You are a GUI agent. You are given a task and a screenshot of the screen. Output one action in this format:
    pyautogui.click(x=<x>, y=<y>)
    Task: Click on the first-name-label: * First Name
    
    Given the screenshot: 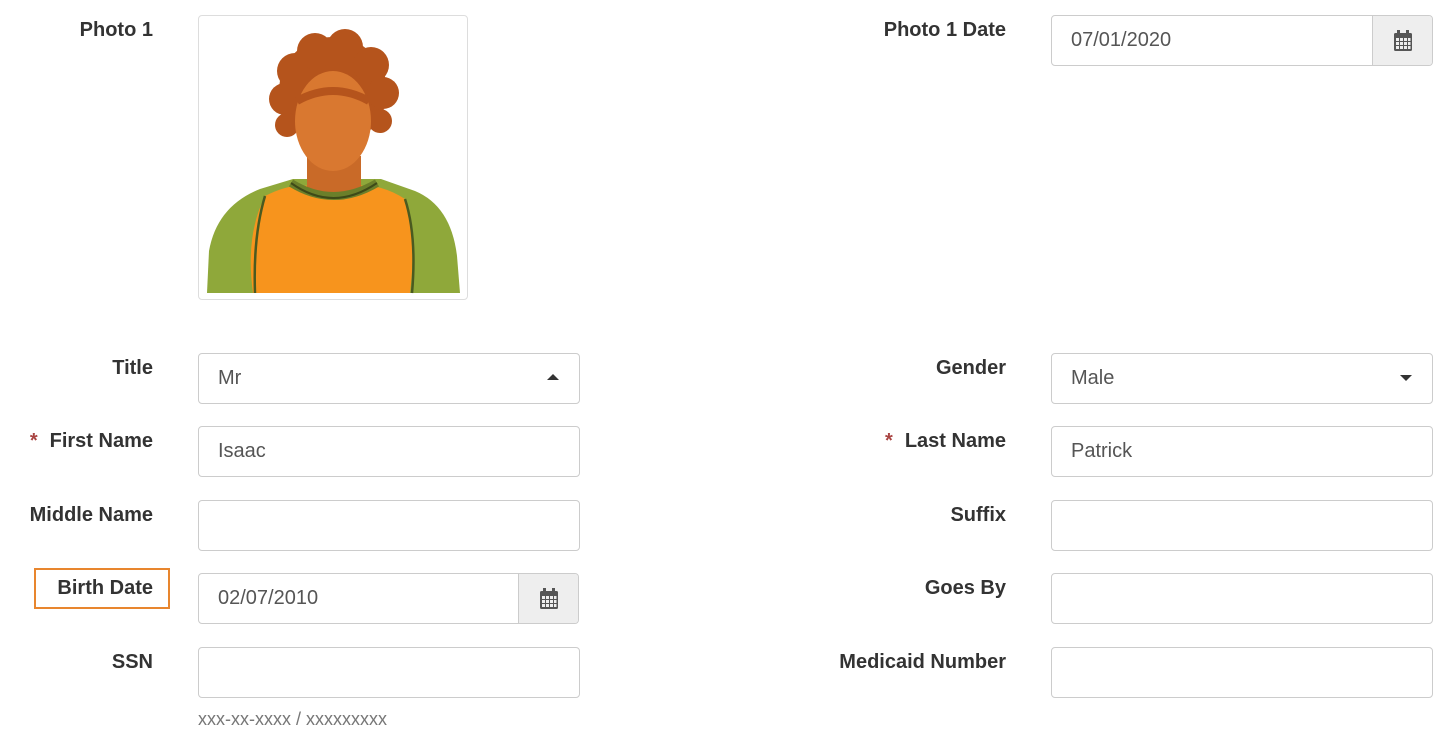 What is the action you would take?
    pyautogui.click(x=91, y=441)
    